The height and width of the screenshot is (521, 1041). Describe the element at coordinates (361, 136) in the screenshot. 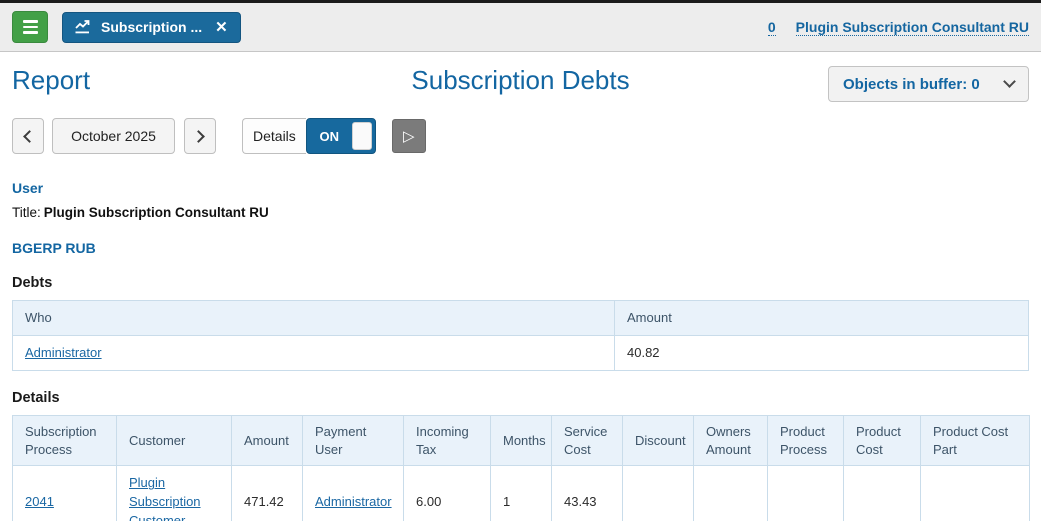

I see `toggle-knob` at that location.